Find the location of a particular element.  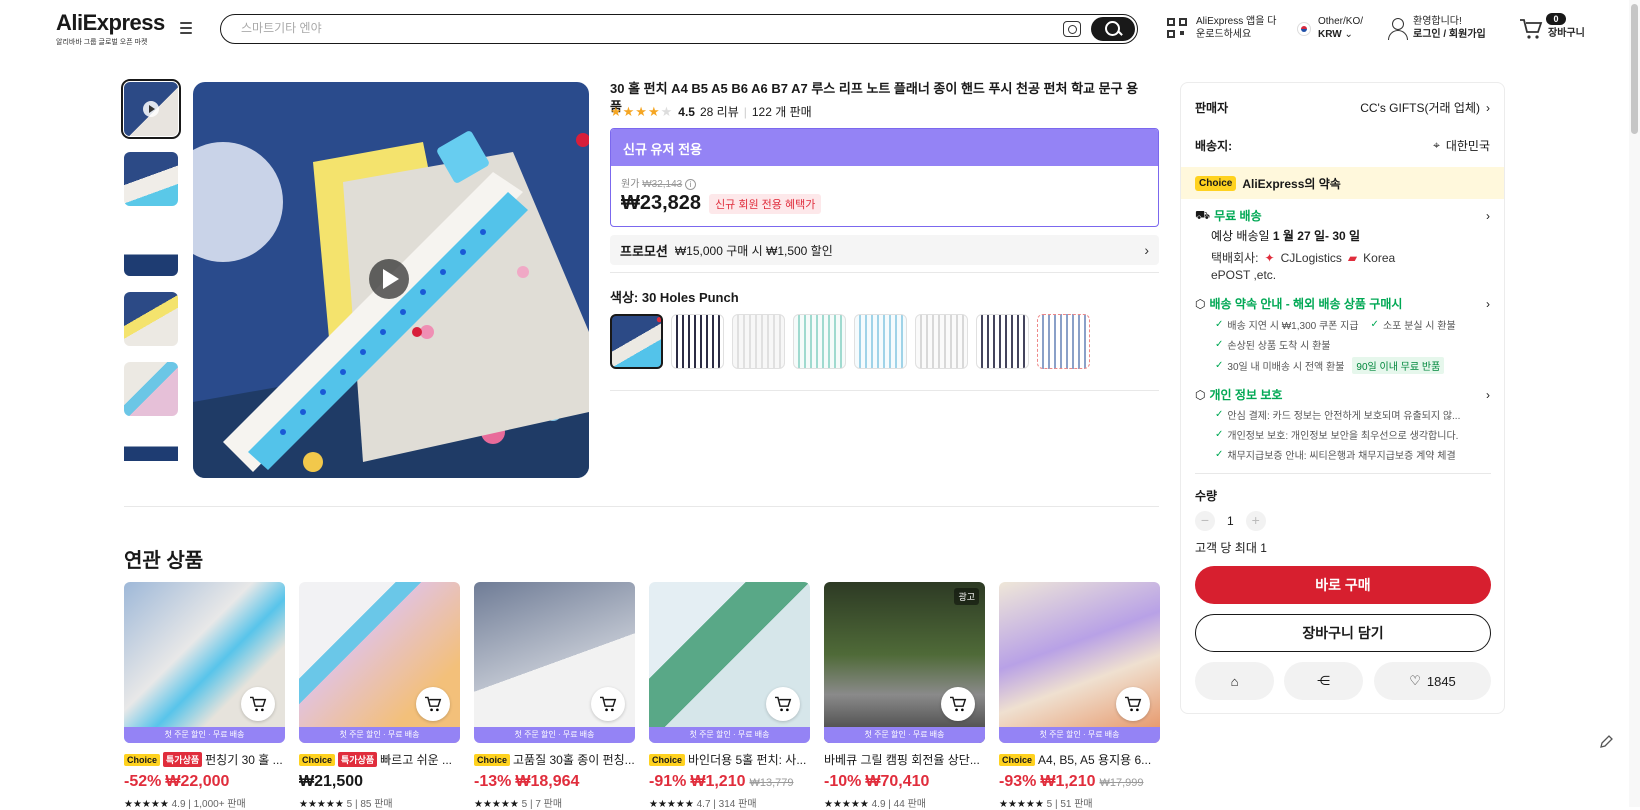

chevron-down-icon: ⌄ is located at coordinates (1348, 34).